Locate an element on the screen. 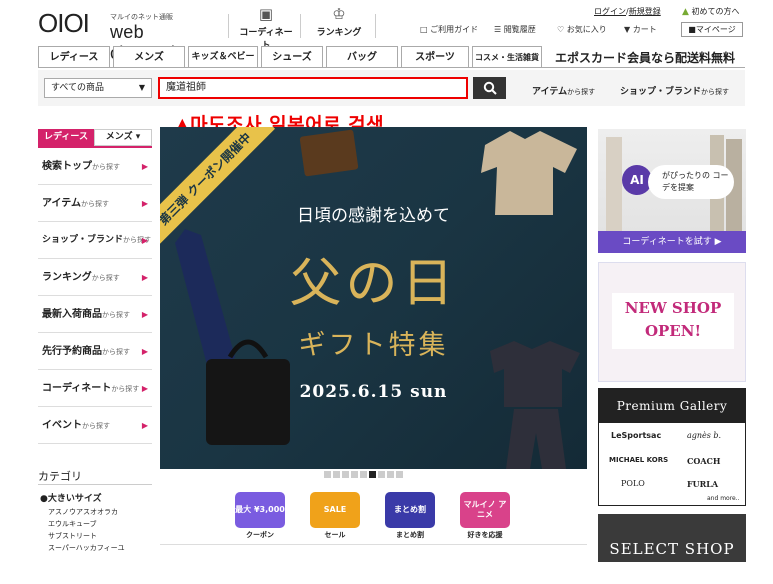  bundle-discount-shortcut: まとめ割 まとめ割 is located at coordinates (410, 516).